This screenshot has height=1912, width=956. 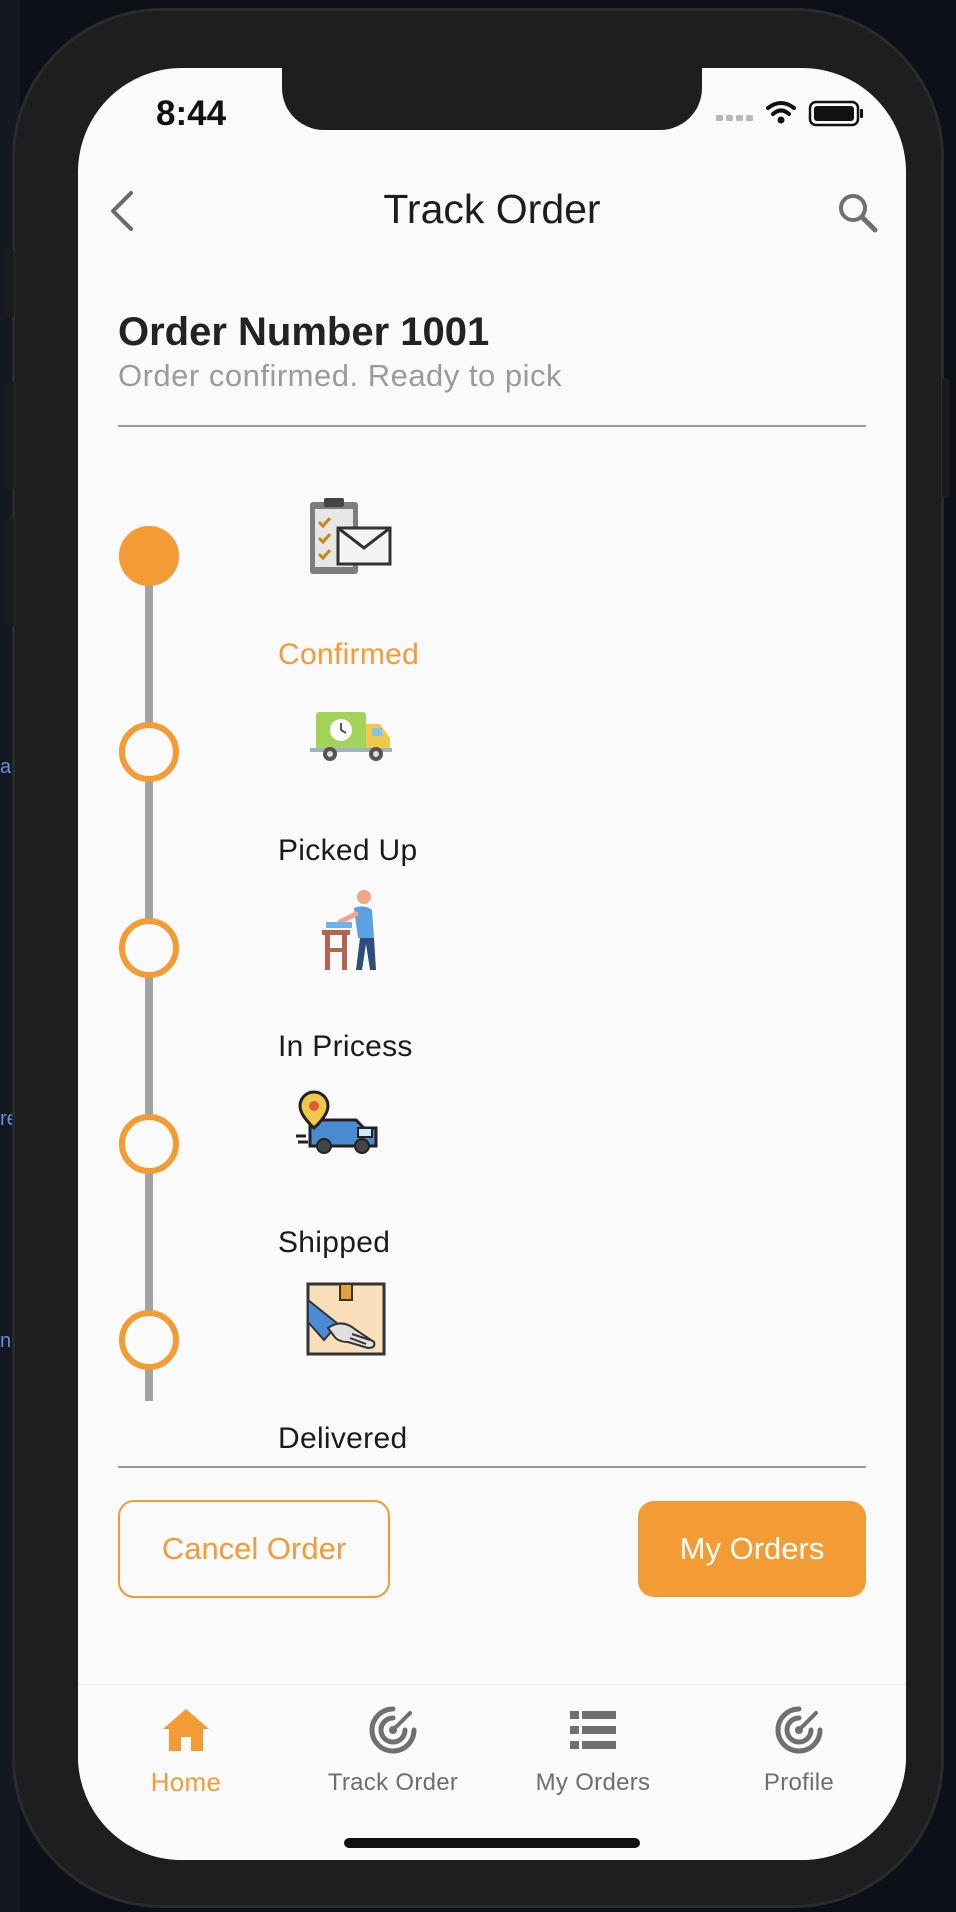 I want to click on step-label-picked-up: Picked Up, so click(x=348, y=850).